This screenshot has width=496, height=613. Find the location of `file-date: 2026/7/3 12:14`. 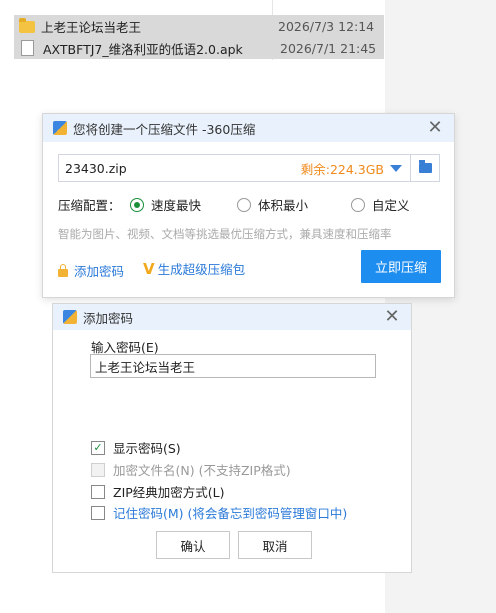

file-date: 2026/7/3 12:14 is located at coordinates (326, 26).